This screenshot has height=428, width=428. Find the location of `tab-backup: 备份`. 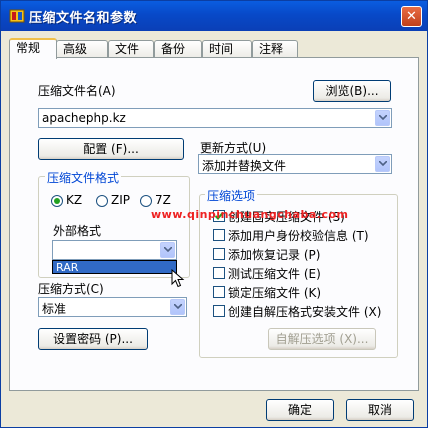

tab-backup: 备份 is located at coordinates (178, 49).